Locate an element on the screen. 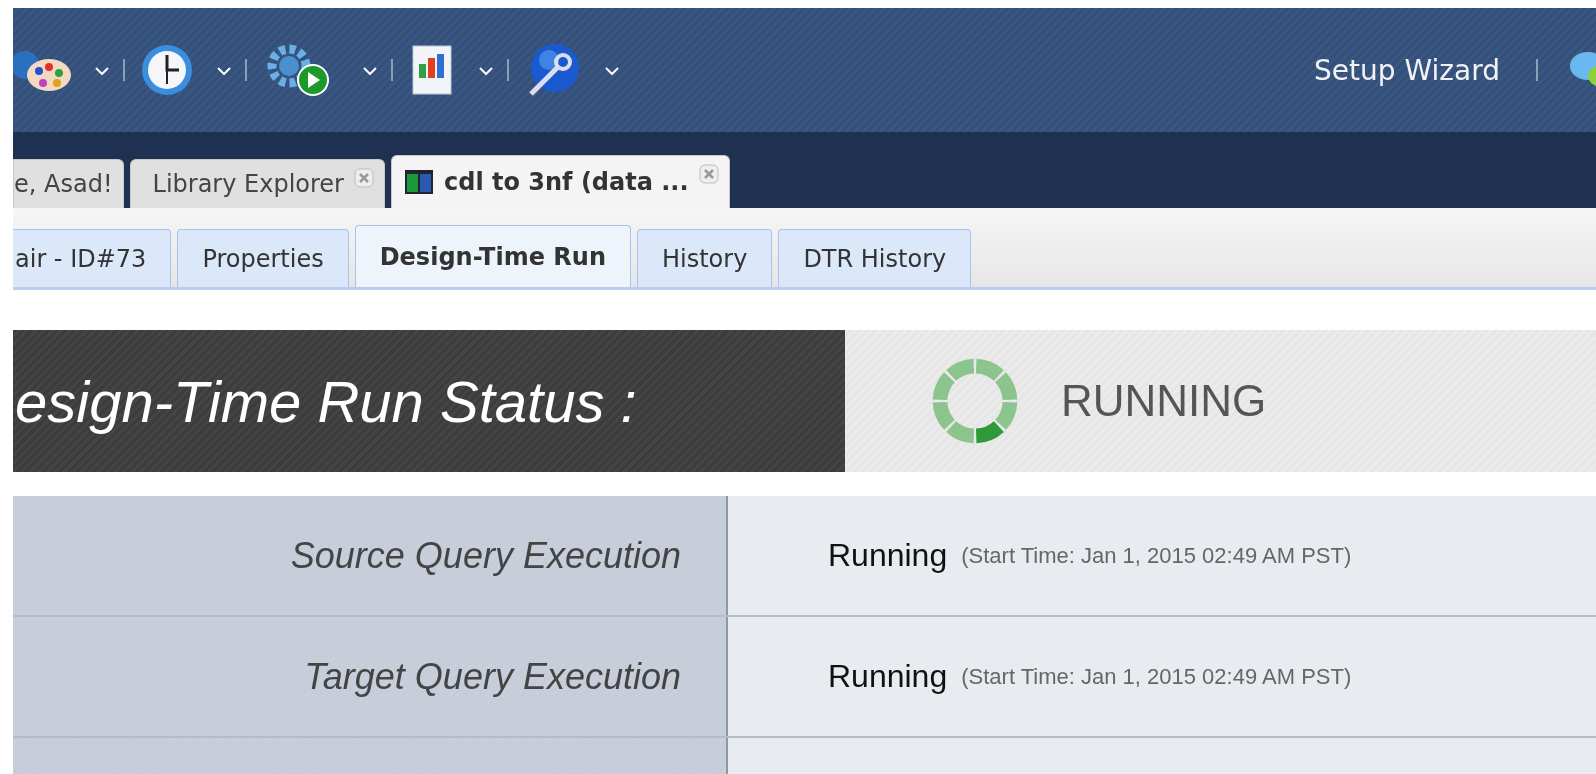 The height and width of the screenshot is (774, 1596). status-value: RUNNING is located at coordinates (1164, 401).